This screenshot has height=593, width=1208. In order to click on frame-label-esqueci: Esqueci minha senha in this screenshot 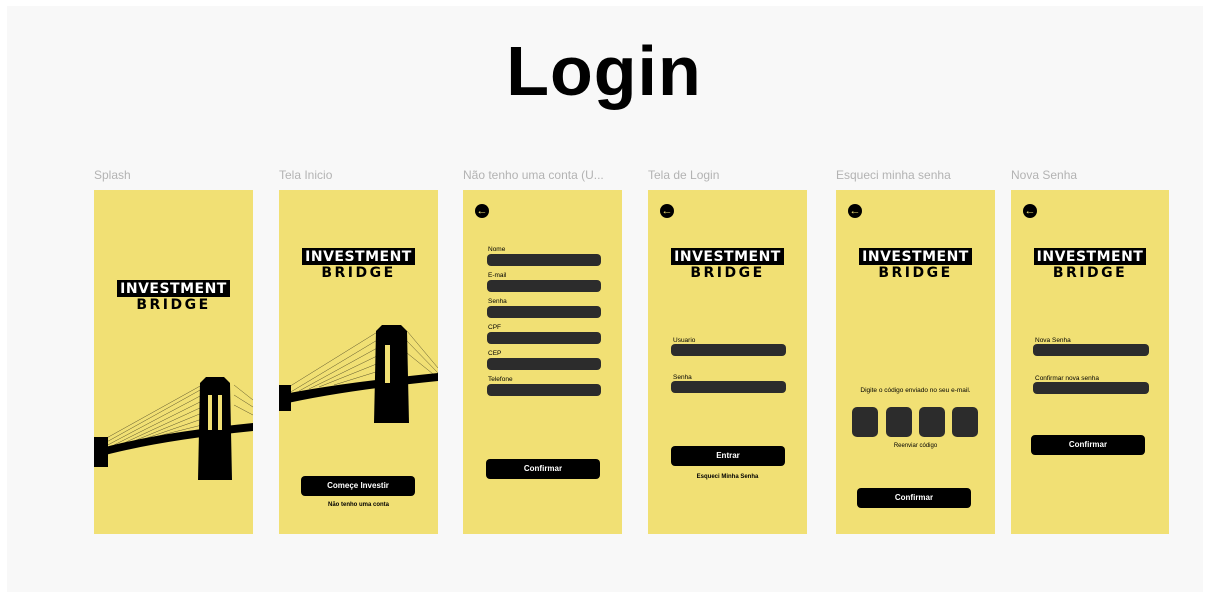, I will do `click(911, 175)`.